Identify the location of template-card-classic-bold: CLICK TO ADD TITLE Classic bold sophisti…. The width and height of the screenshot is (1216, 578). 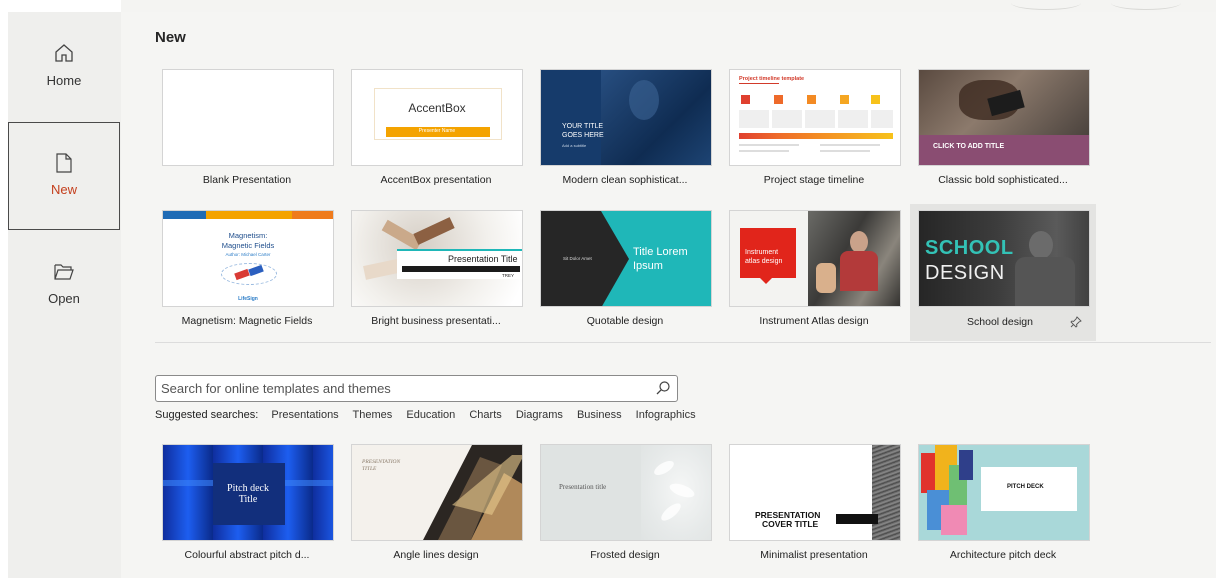
(1003, 135).